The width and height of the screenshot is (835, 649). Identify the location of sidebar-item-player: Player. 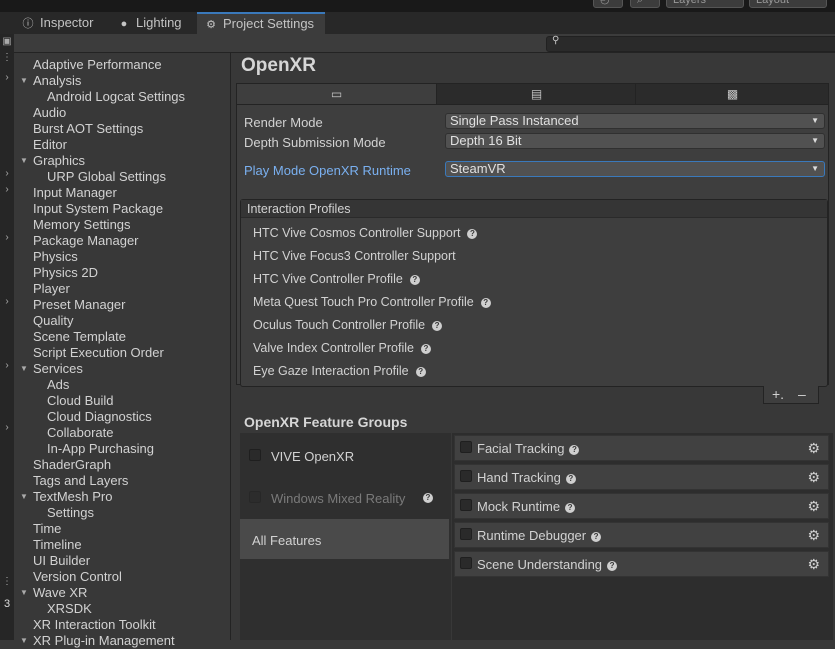
(51, 289).